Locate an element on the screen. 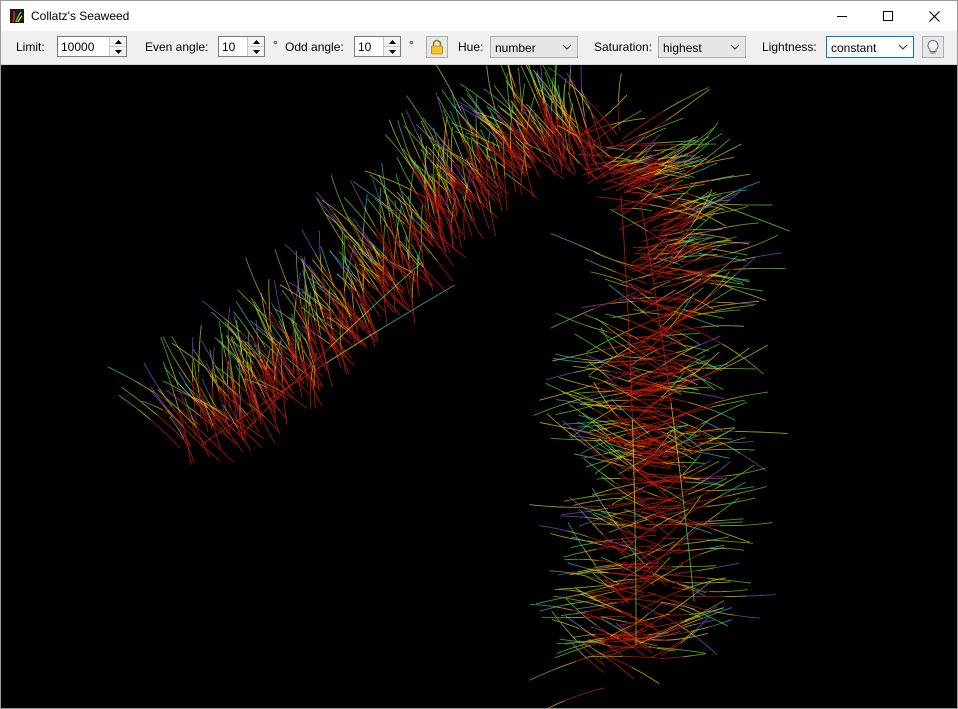  odd-angle-degree: ° is located at coordinates (411, 45).